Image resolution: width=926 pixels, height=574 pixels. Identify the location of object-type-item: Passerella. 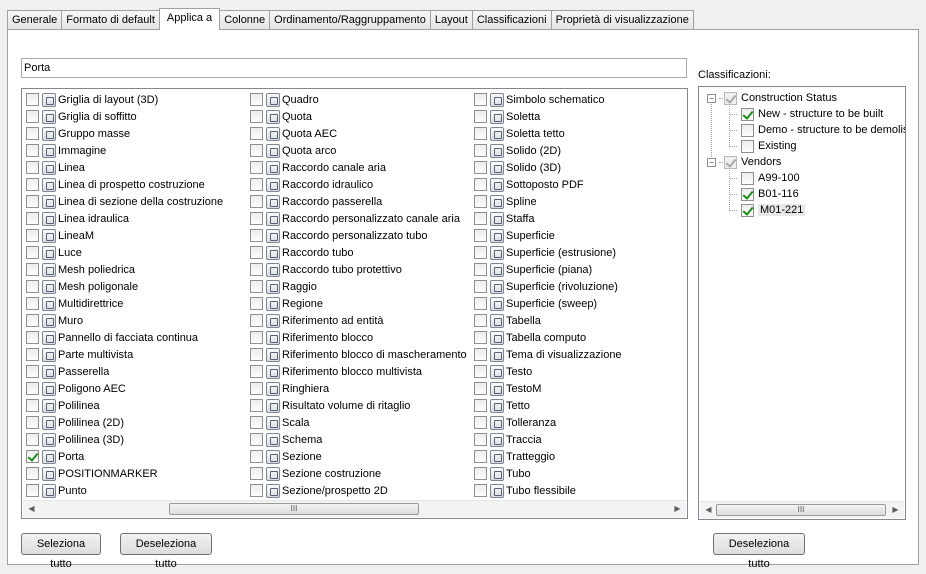
(136, 371).